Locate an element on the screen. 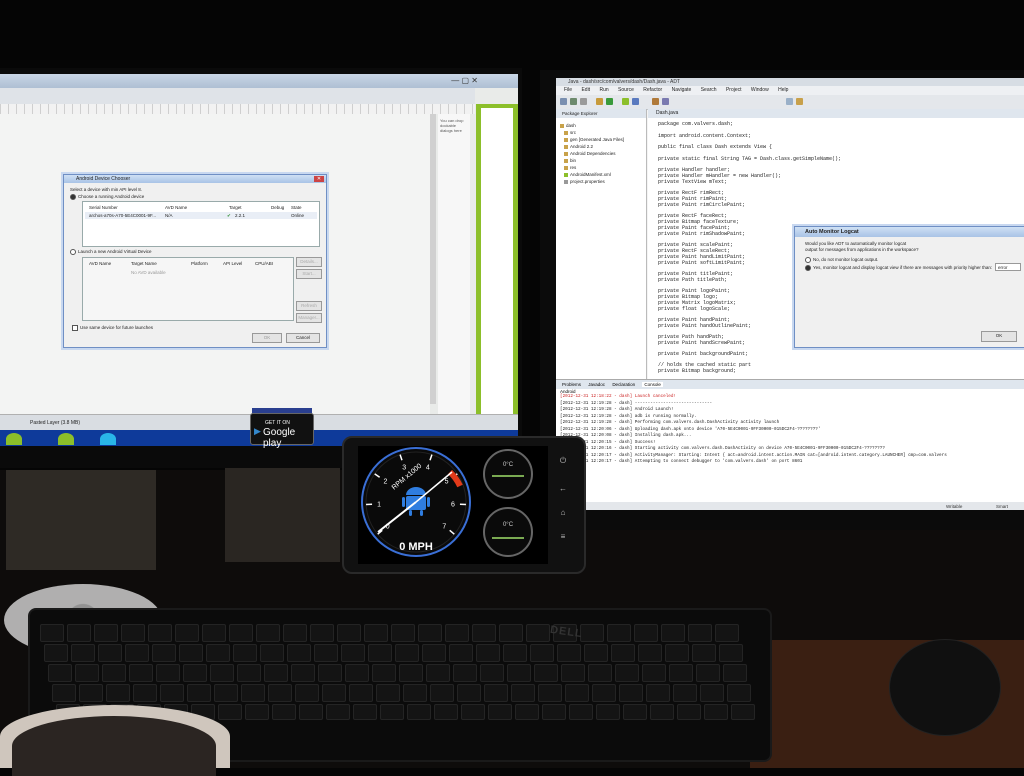 Image resolution: width=1024 pixels, height=776 pixels. open-type-icon is located at coordinates (655, 101).